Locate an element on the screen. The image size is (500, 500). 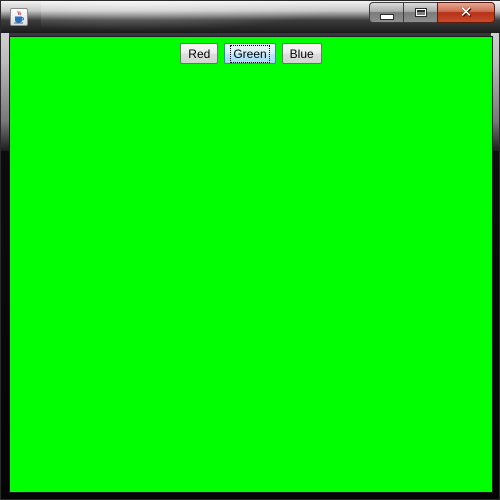
minimize-icon is located at coordinates (386, 16).